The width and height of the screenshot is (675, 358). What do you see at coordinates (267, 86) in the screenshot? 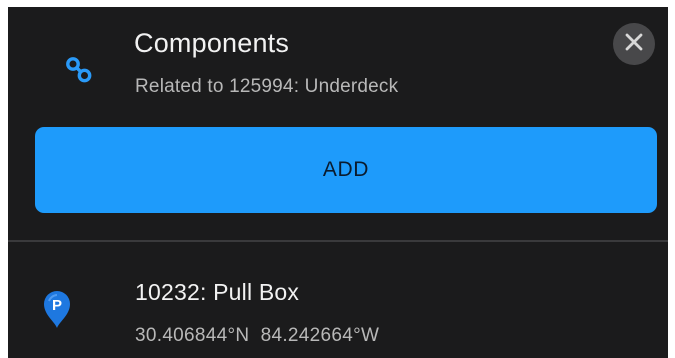
I see `panel-subtitle: Related to 125994: Underdeck` at bounding box center [267, 86].